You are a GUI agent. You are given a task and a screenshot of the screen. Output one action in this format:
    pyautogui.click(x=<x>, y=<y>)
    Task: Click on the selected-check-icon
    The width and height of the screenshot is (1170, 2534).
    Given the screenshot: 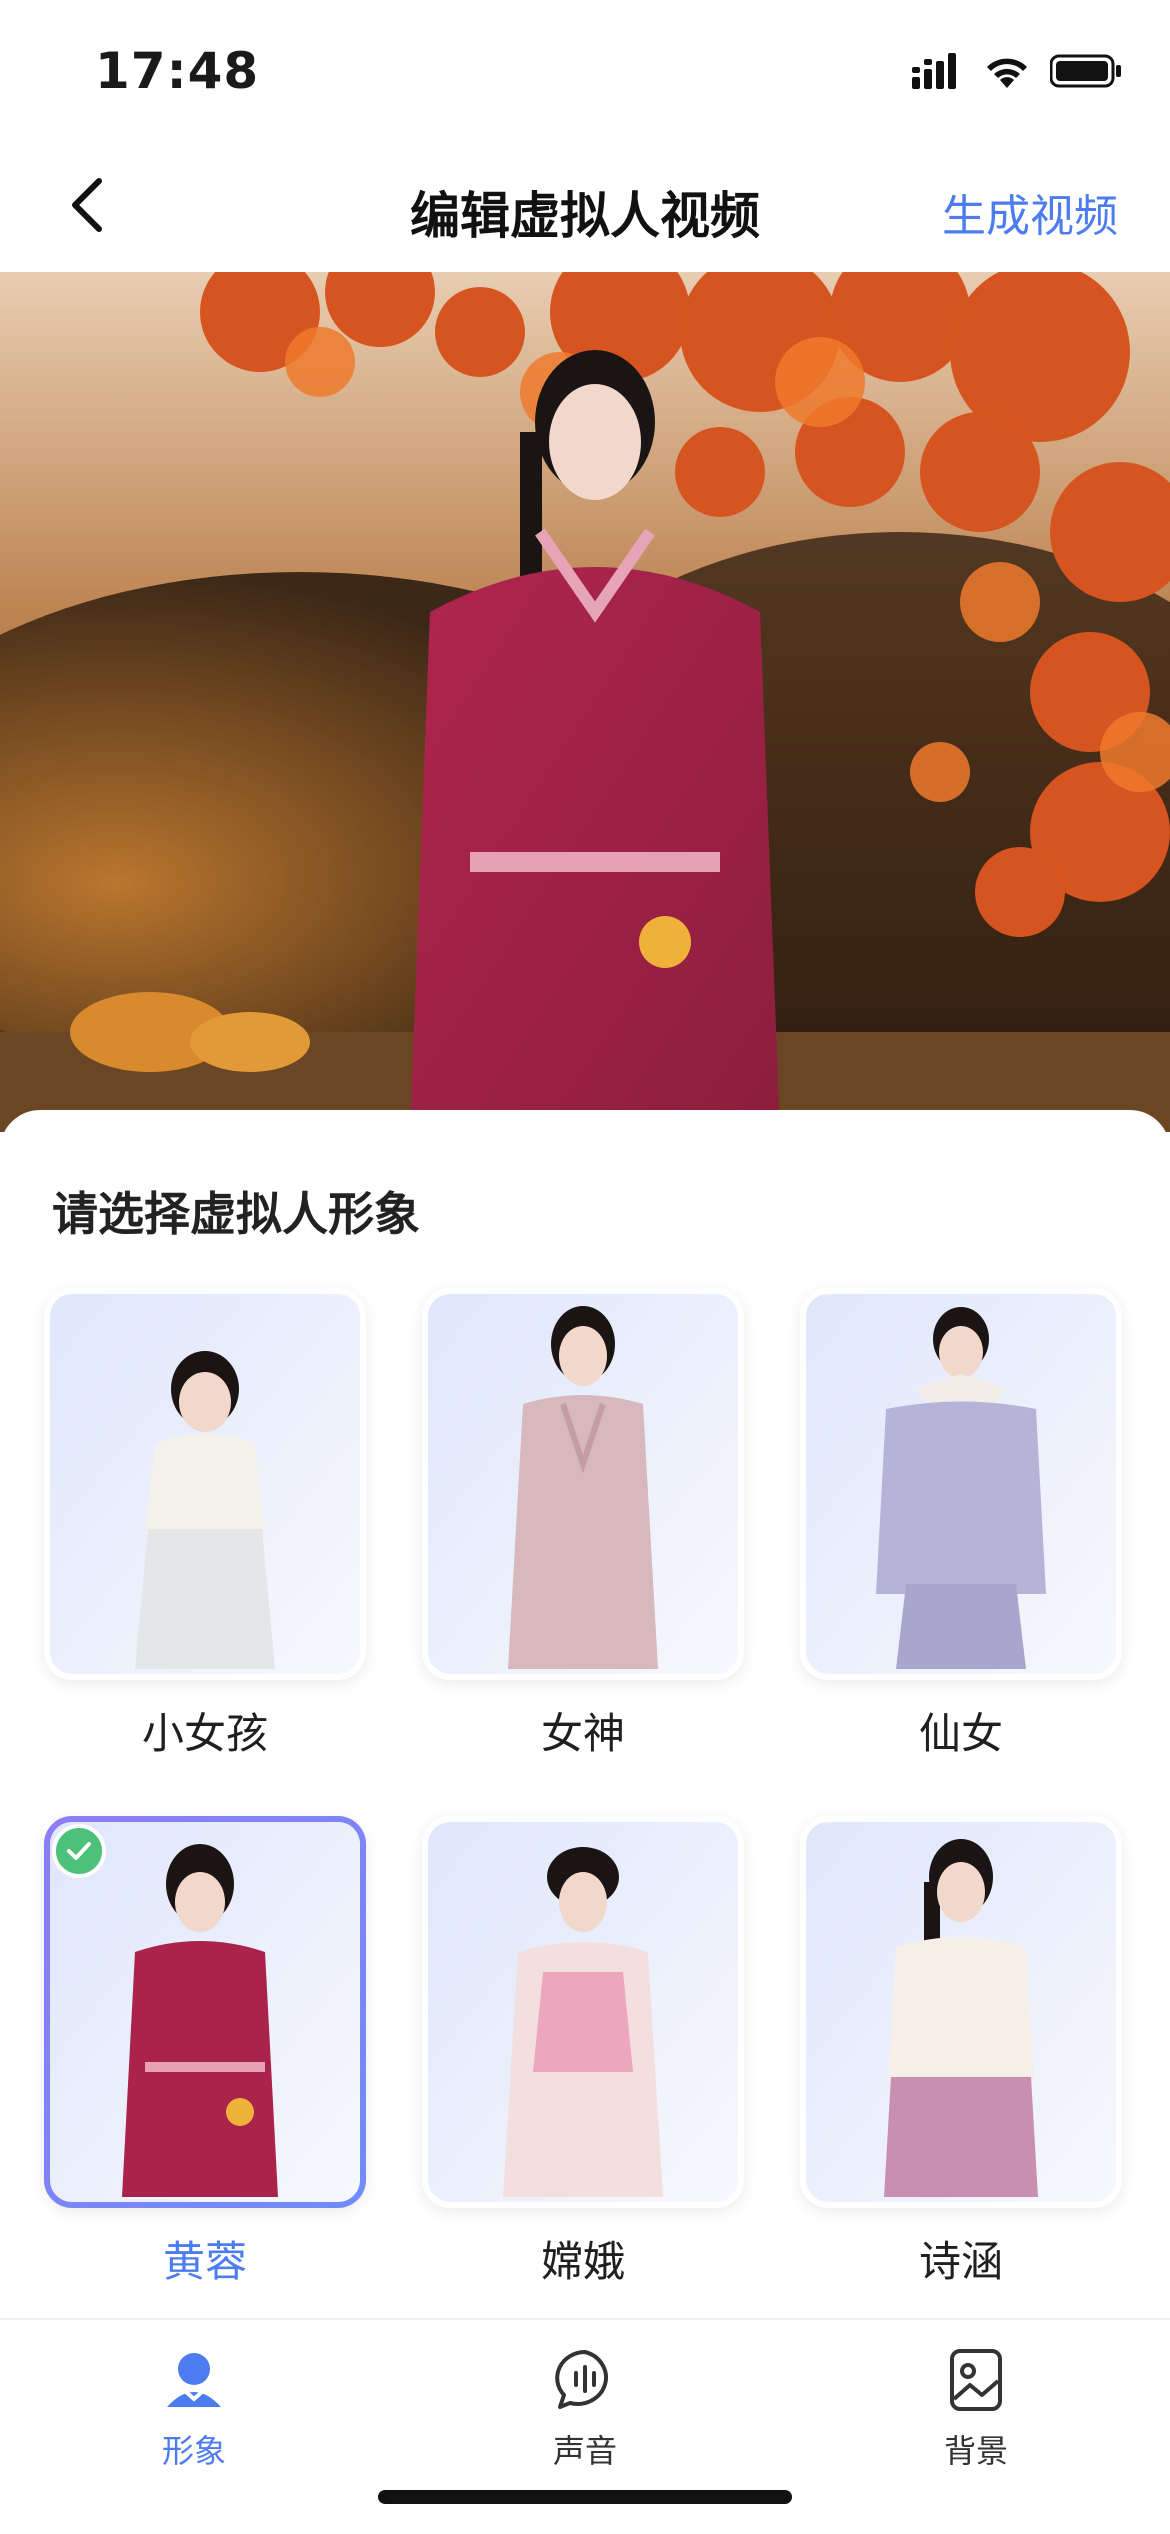 What is the action you would take?
    pyautogui.click(x=79, y=1851)
    